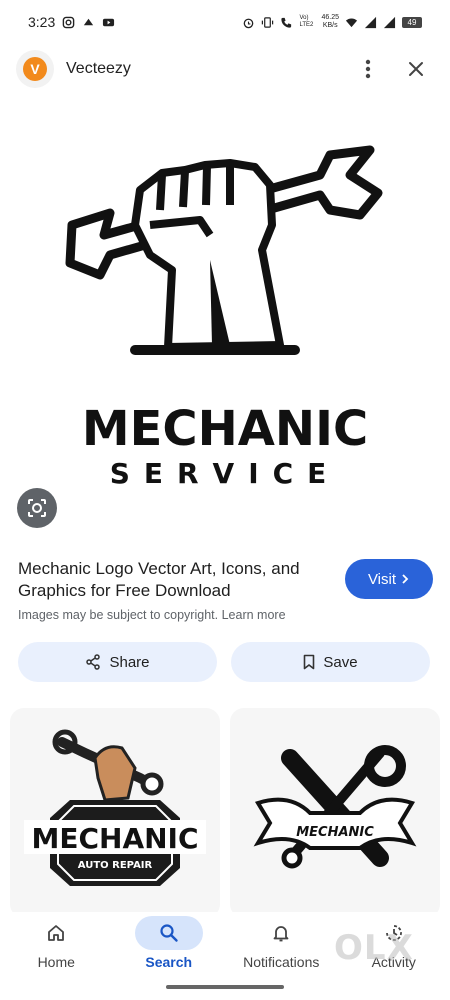  Describe the element at coordinates (225, 987) in the screenshot. I see `gesture-bar` at that location.